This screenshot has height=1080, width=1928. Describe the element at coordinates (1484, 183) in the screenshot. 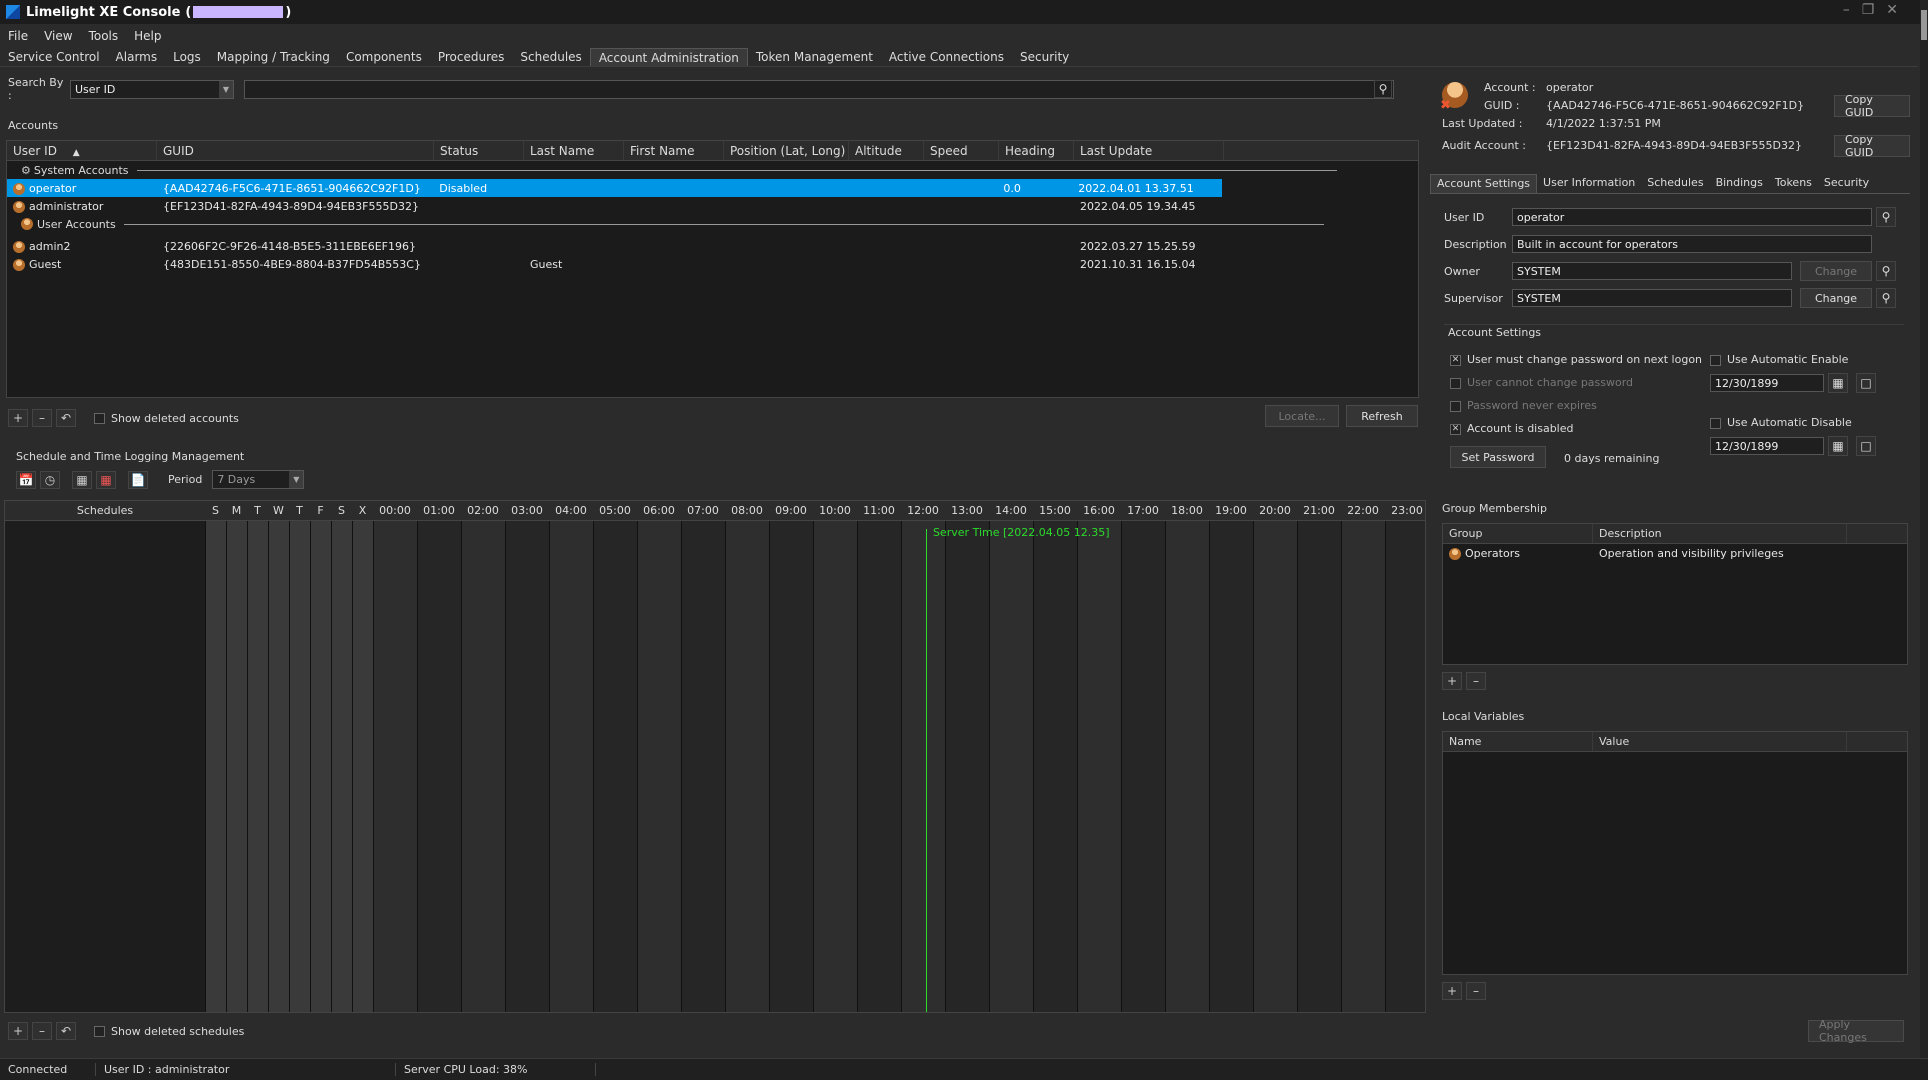

I see `tab-account-settings: Account Settings` at that location.